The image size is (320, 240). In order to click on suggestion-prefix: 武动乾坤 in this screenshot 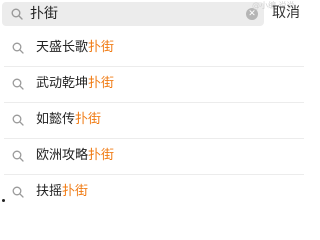, I will do `click(62, 83)`.